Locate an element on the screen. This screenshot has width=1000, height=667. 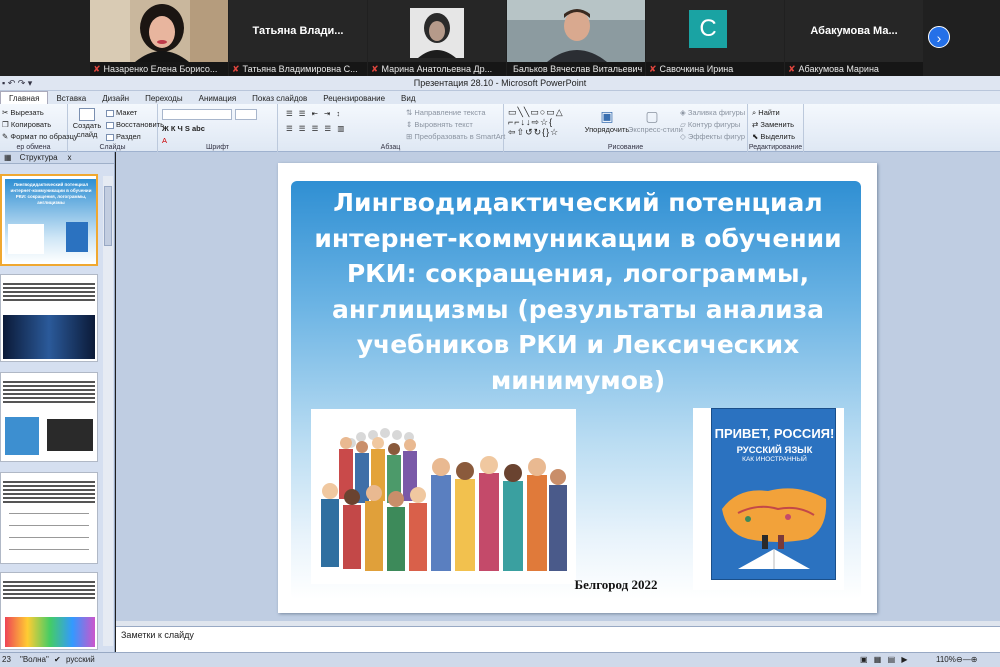
camera-feed is located at coordinates (159, 31).